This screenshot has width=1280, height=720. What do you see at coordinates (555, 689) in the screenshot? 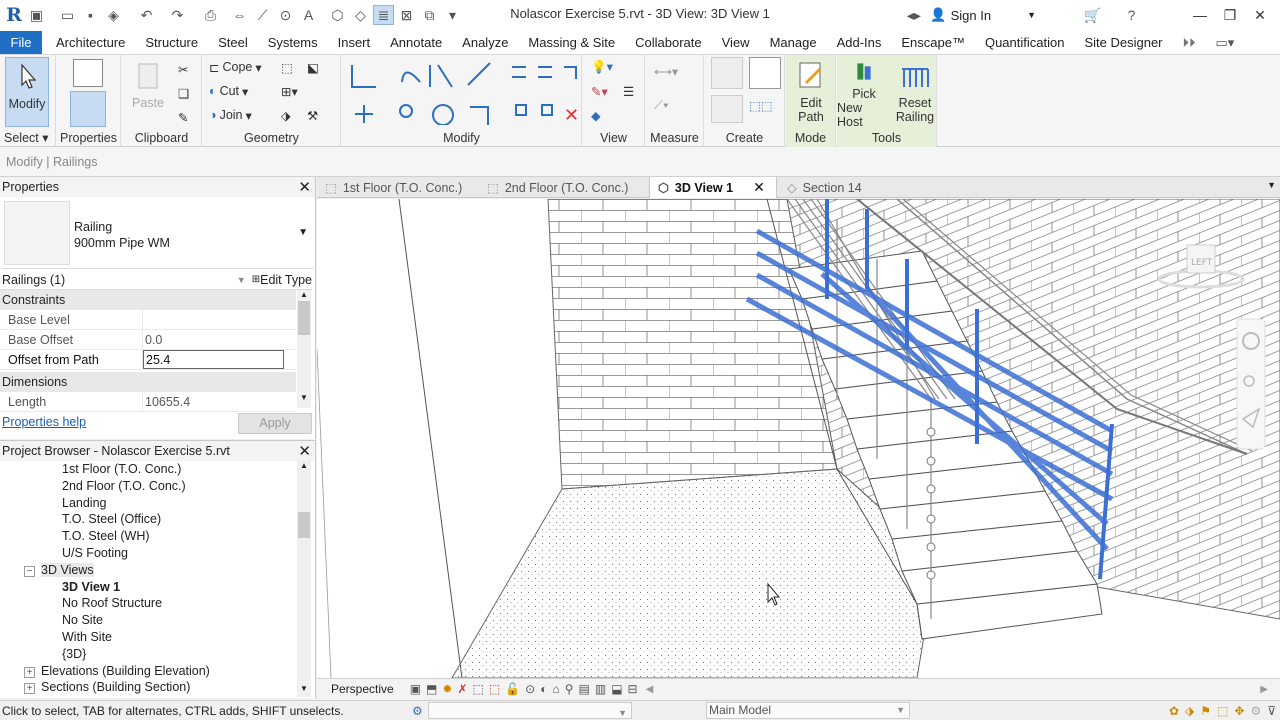
I see `analysis-icon: ⌂` at bounding box center [555, 689].